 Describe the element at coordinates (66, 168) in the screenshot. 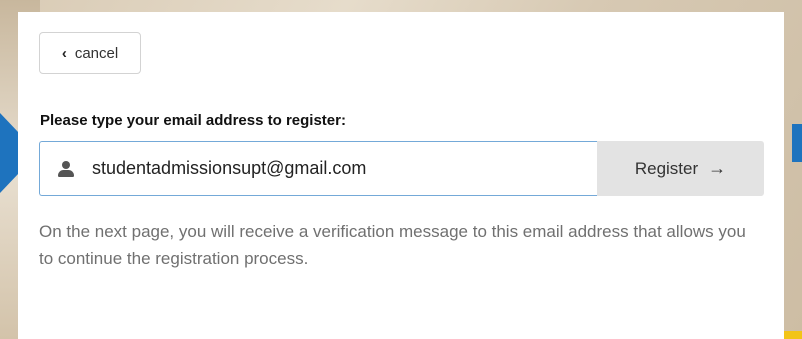

I see `user-icon` at that location.